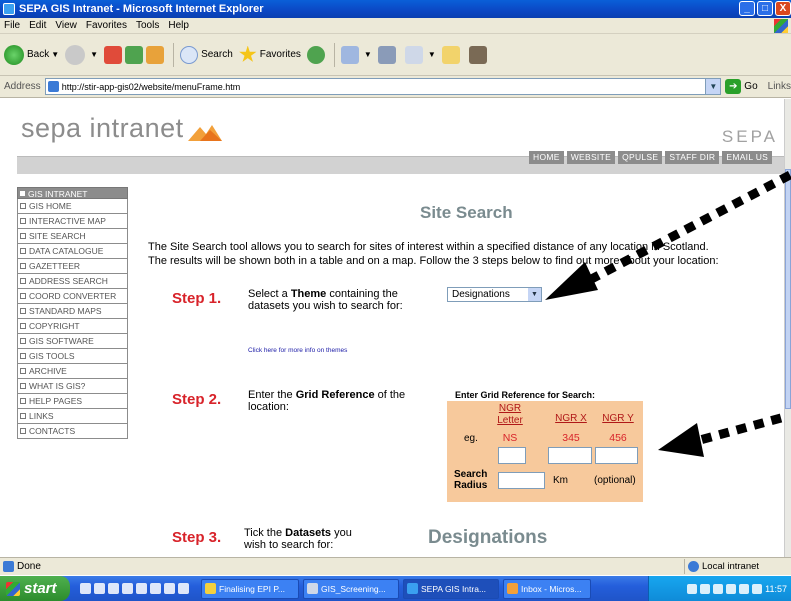 The image size is (791, 601). I want to click on refresh-icon, so click(134, 54).